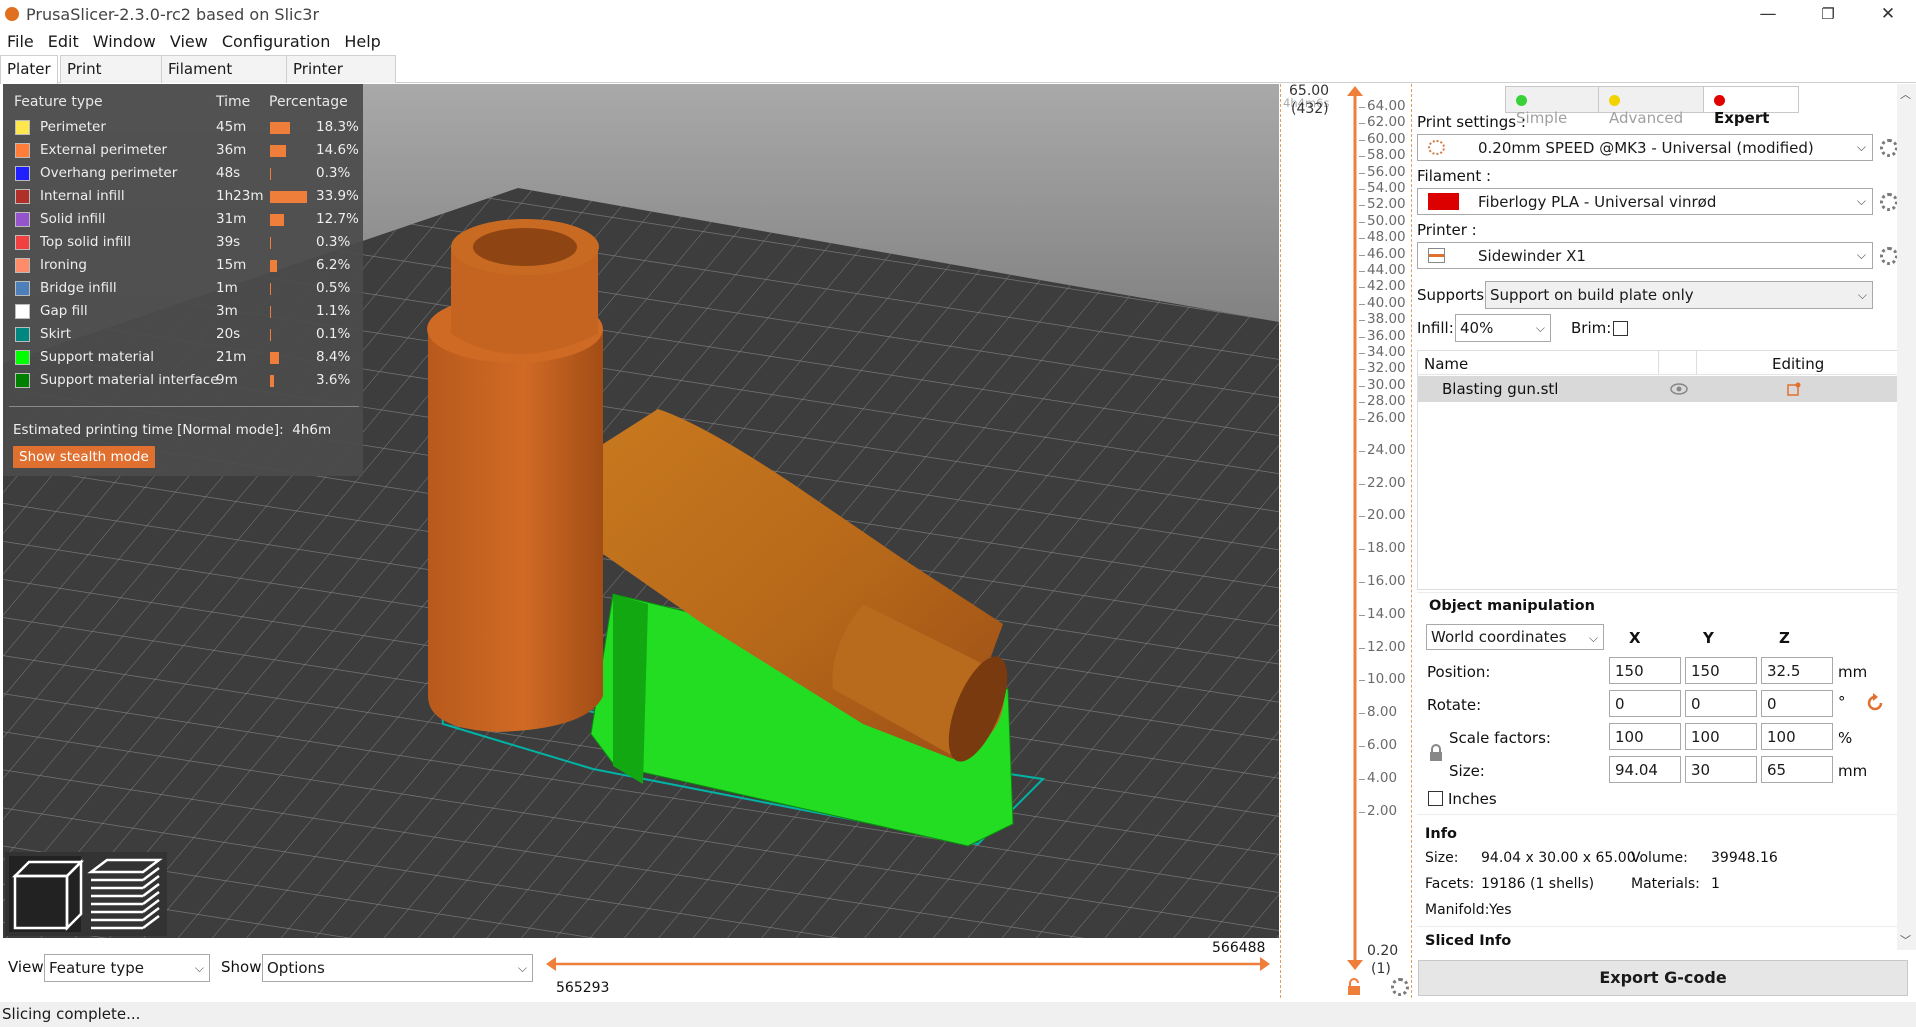  Describe the element at coordinates (183, 174) in the screenshot. I see `legend-row: Overhang perimeter 48s 0.3%` at that location.